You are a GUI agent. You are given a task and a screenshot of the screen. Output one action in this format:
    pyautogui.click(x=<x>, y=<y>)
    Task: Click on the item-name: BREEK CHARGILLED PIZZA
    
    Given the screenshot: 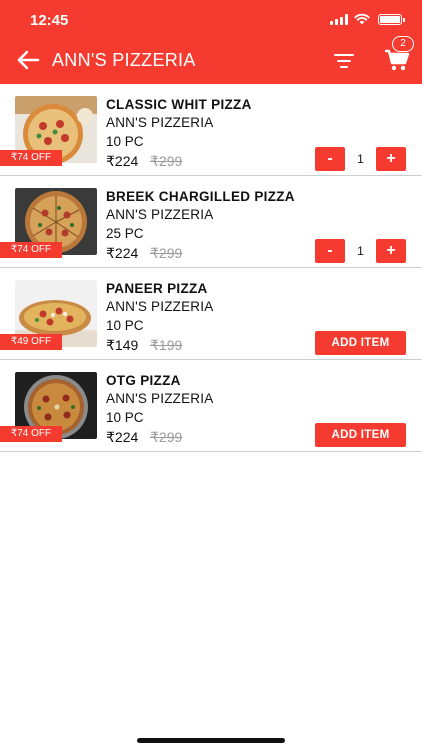 What is the action you would take?
    pyautogui.click(x=200, y=196)
    